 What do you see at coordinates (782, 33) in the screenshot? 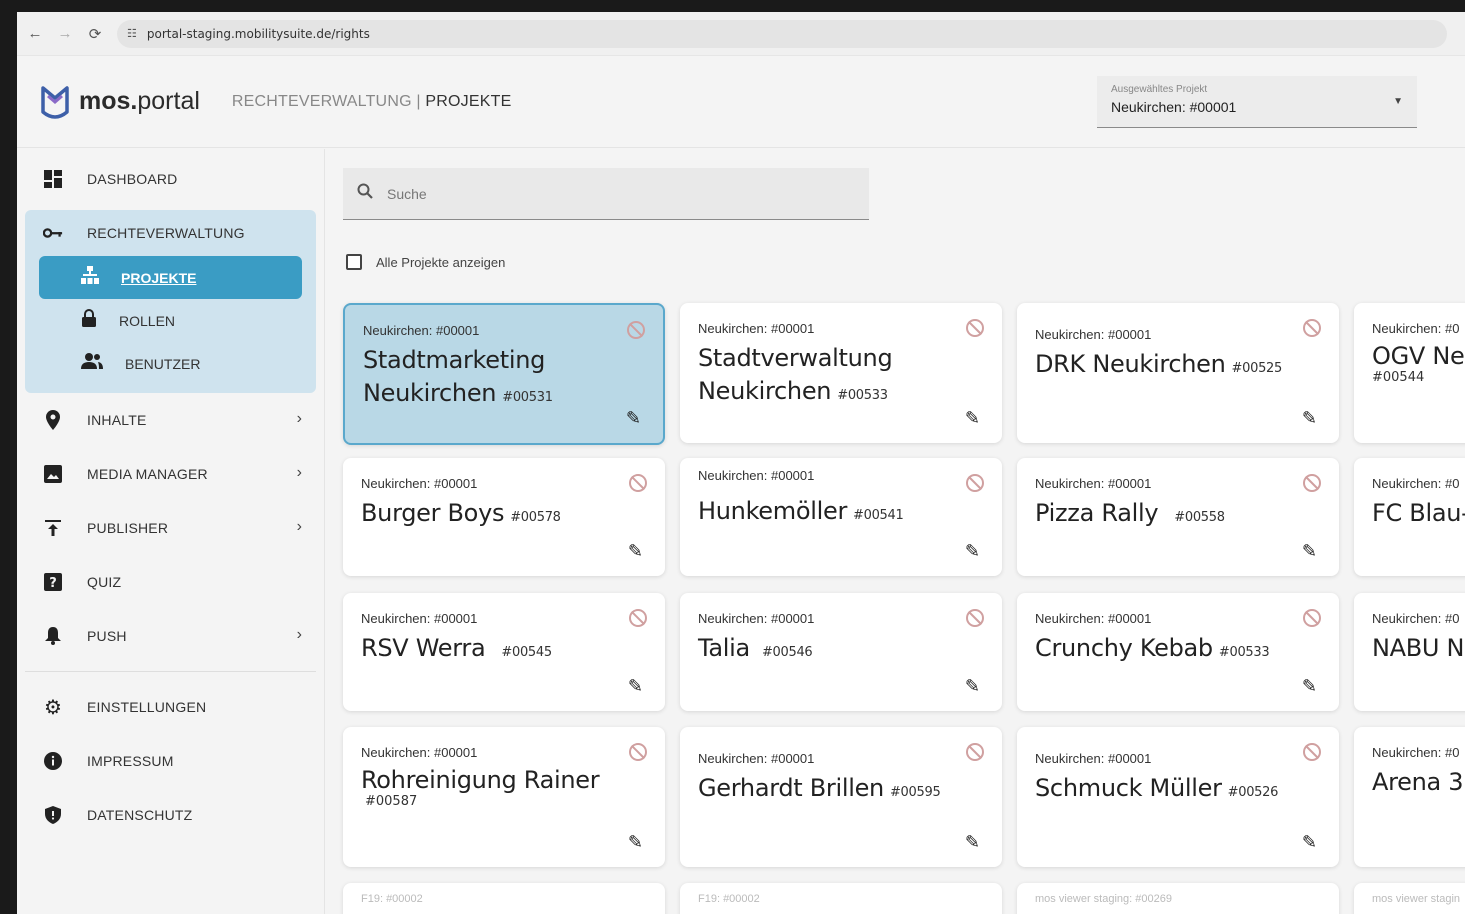
I see `address-bar: ☷ portal-staging.mobilitysuite.de/rights` at bounding box center [782, 33].